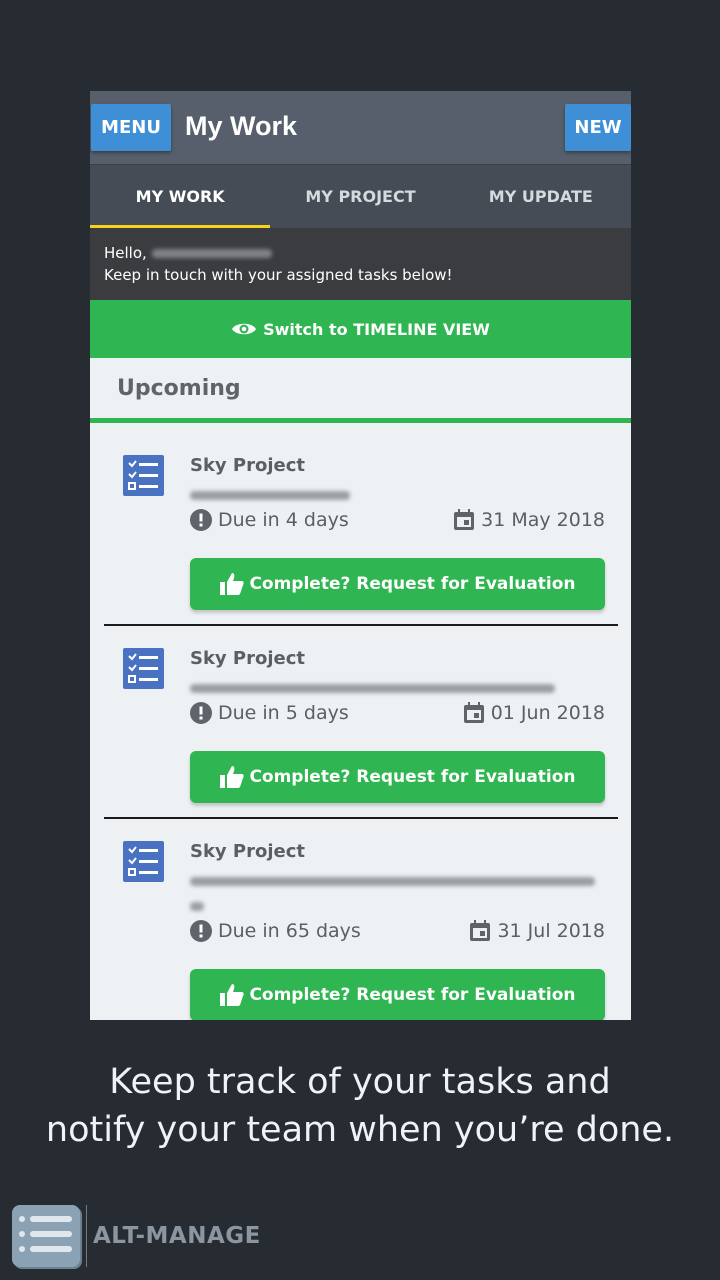  What do you see at coordinates (598, 127) in the screenshot?
I see `new-button: NEW` at bounding box center [598, 127].